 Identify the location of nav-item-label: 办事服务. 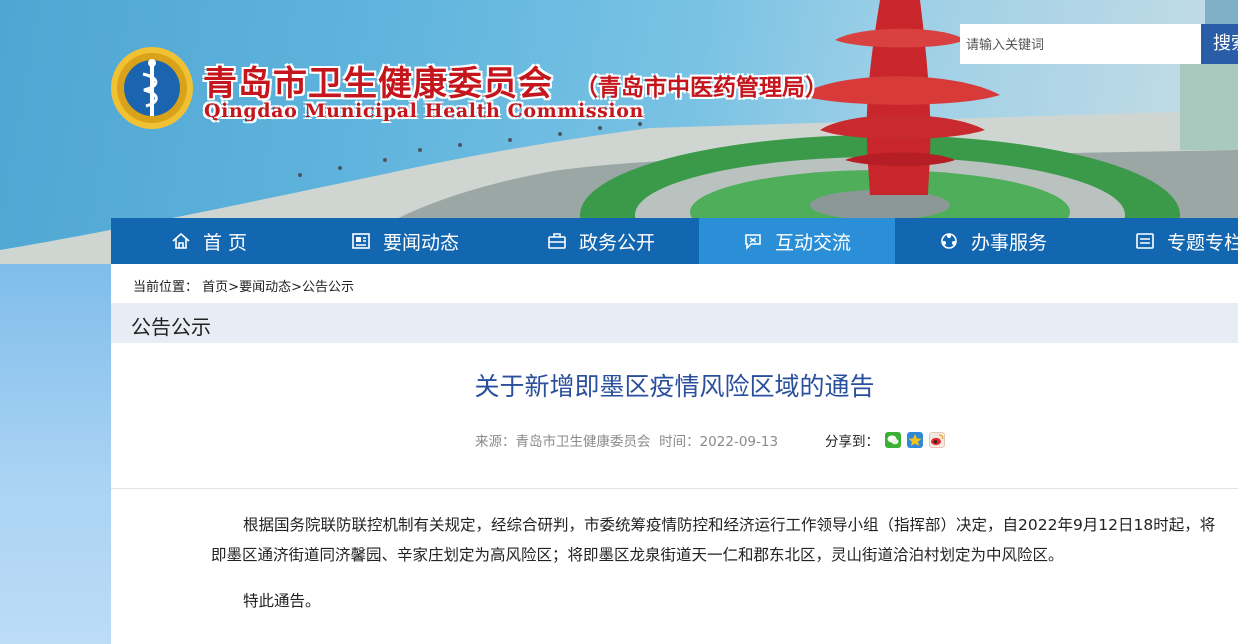
(1008, 242).